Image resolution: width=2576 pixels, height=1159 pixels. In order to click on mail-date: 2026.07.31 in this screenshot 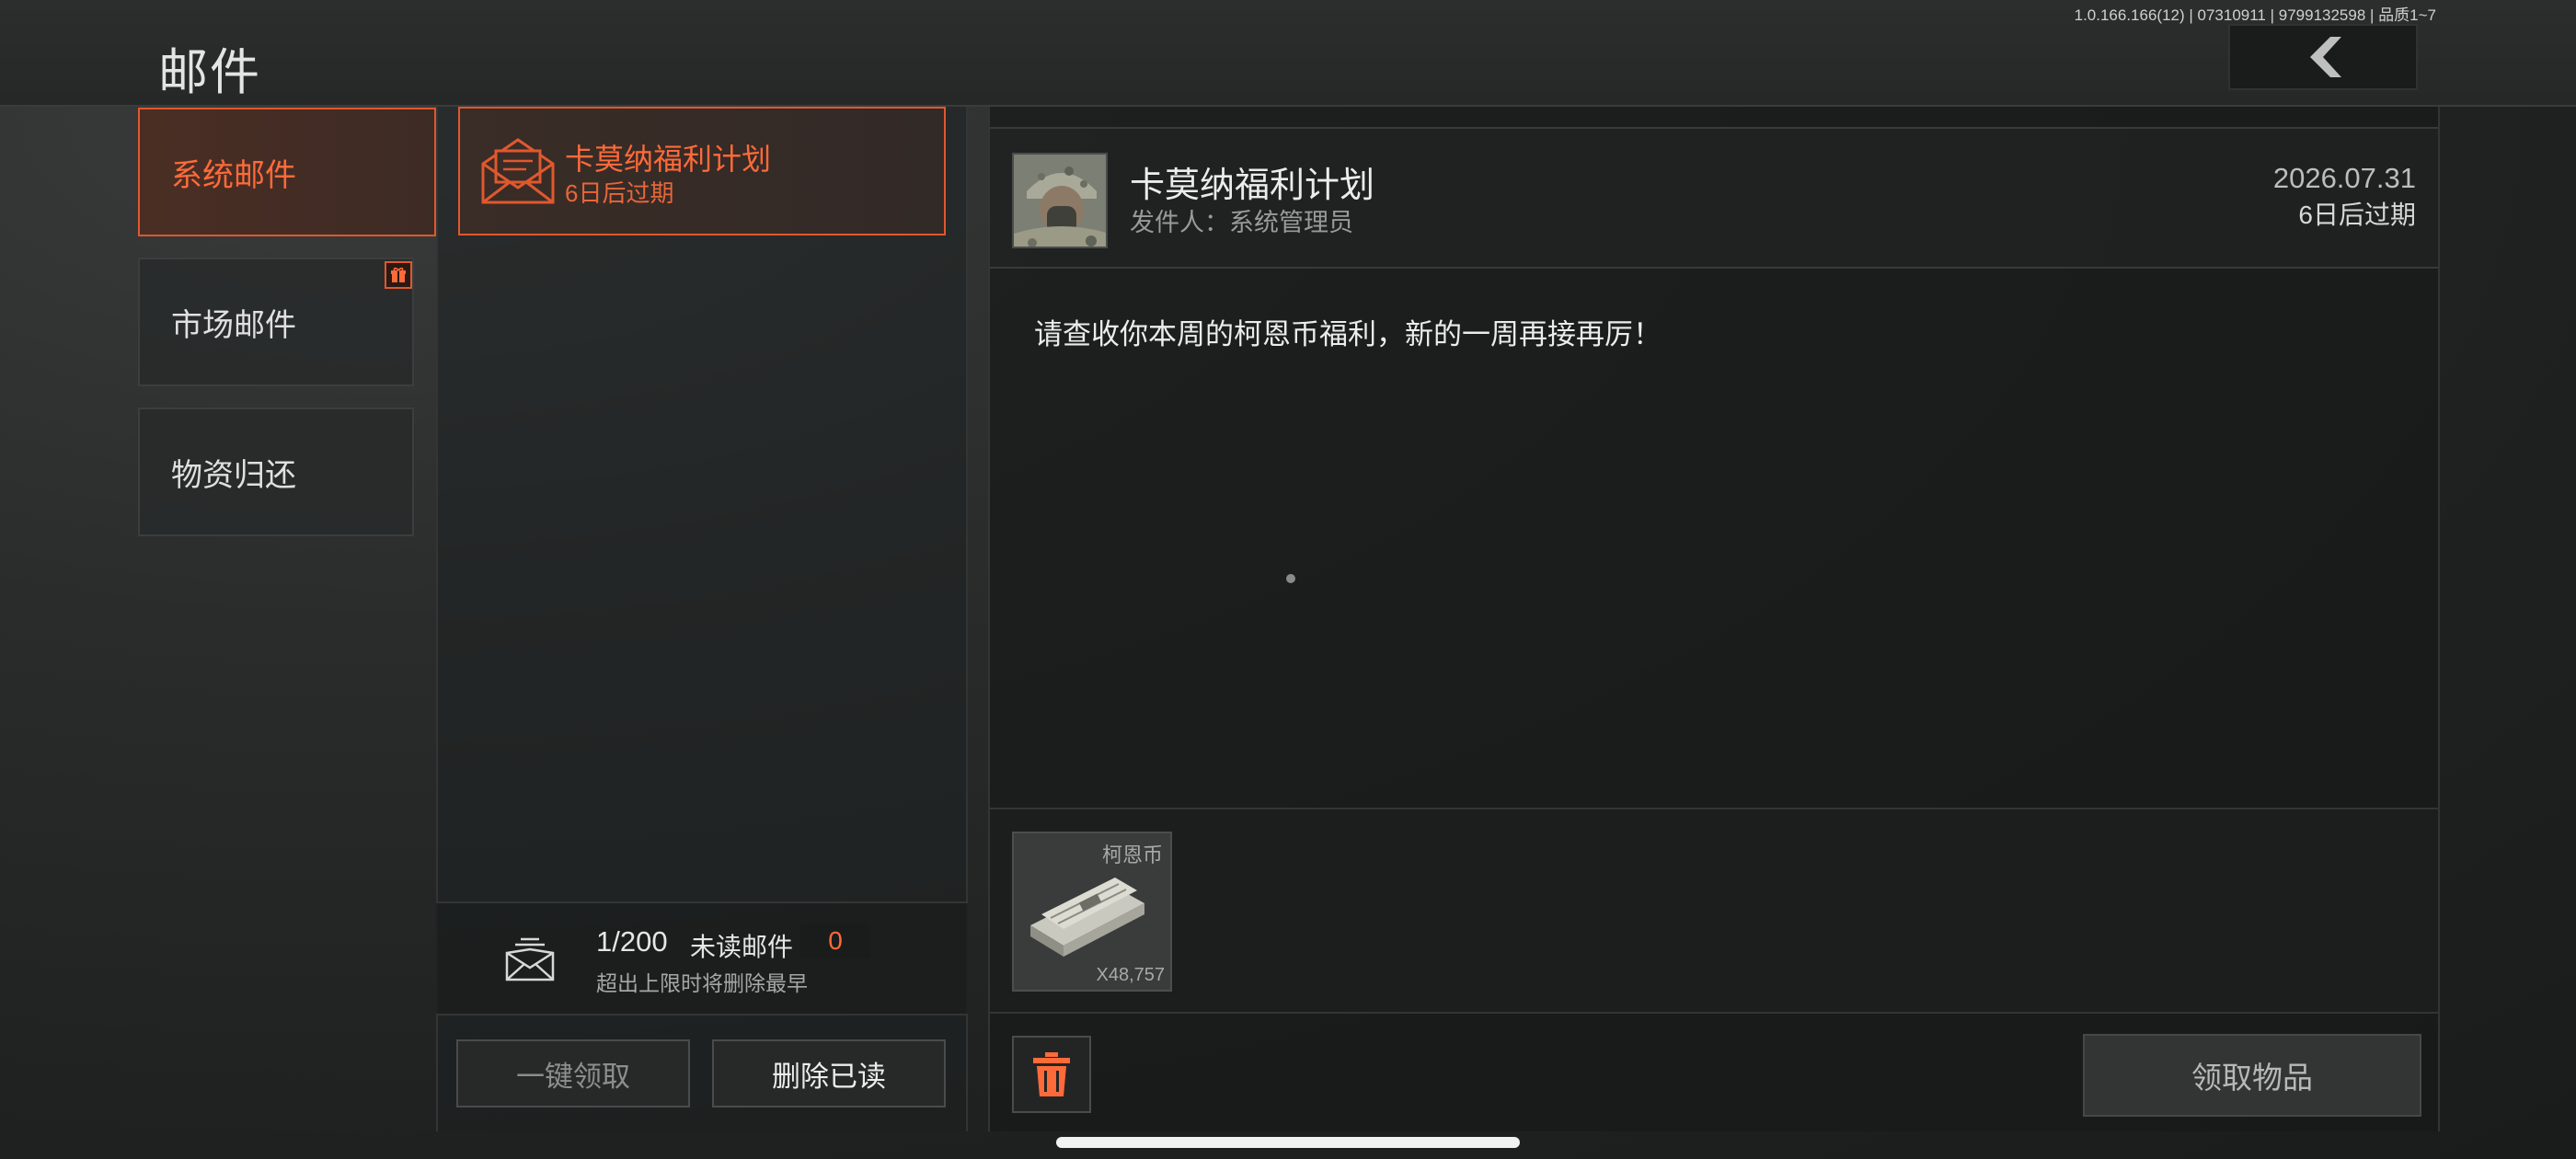, I will do `click(2344, 178)`.